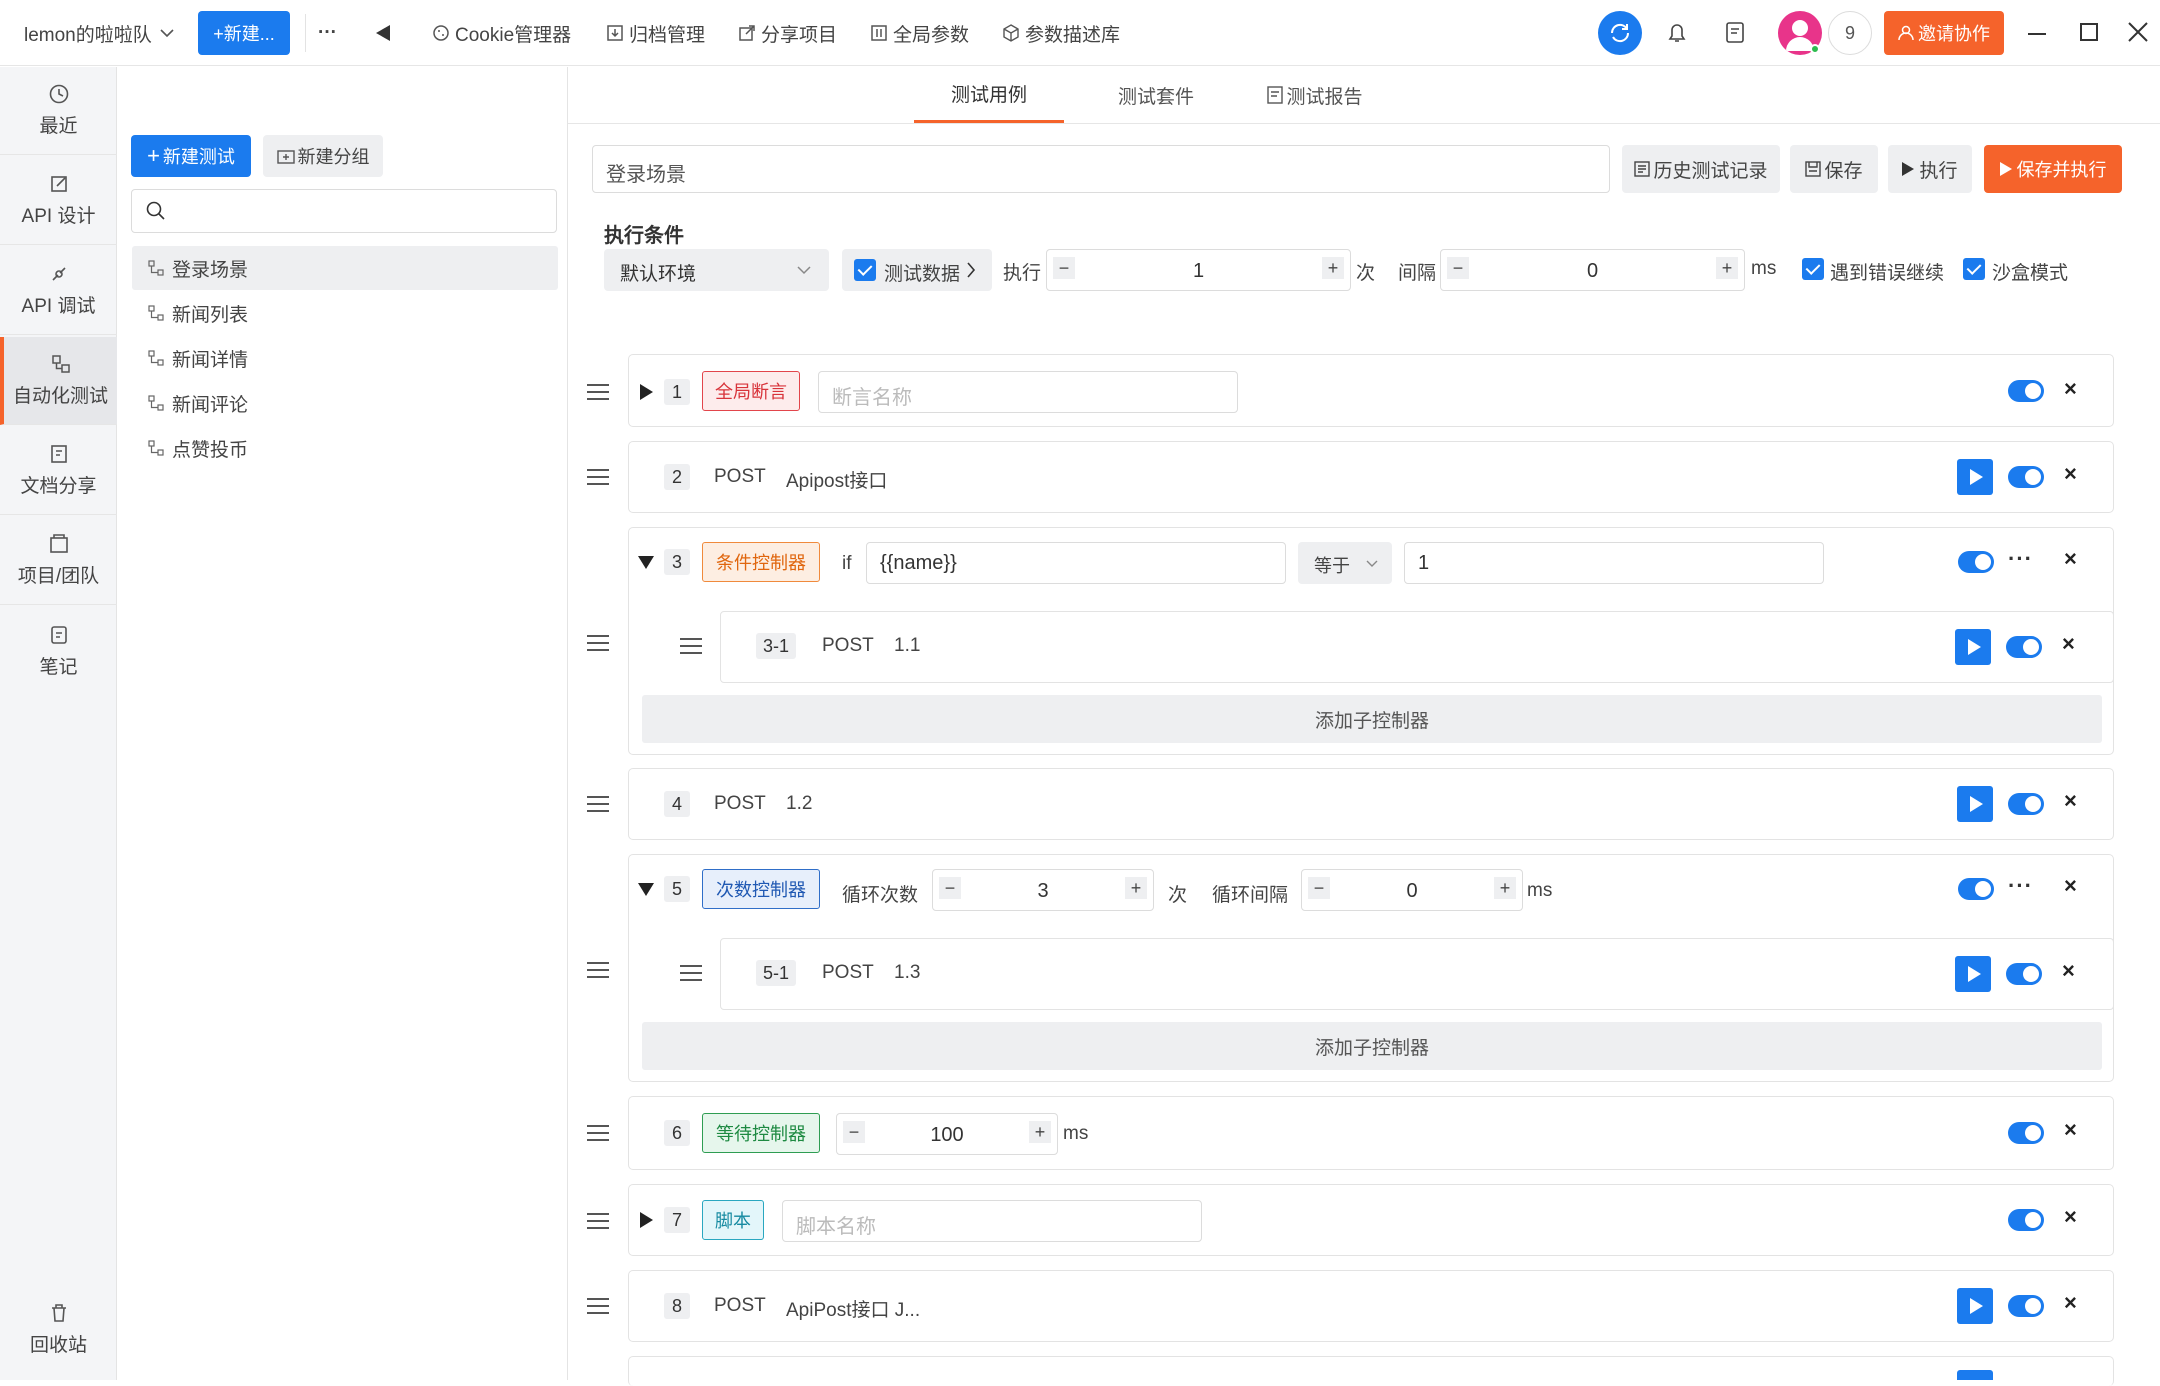 This screenshot has width=2160, height=1386. I want to click on nav-recent: 最近, so click(58, 111).